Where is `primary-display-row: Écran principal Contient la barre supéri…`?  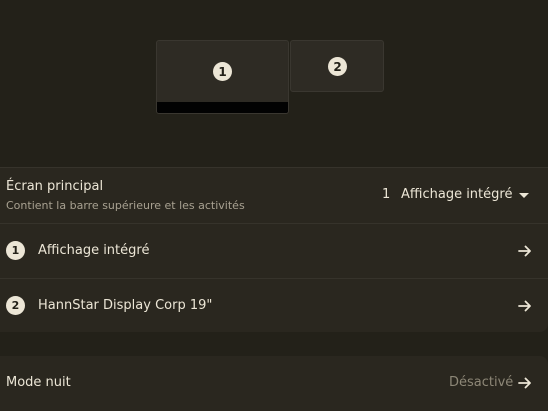
primary-display-row: Écran principal Contient la barre supéri… is located at coordinates (274, 195).